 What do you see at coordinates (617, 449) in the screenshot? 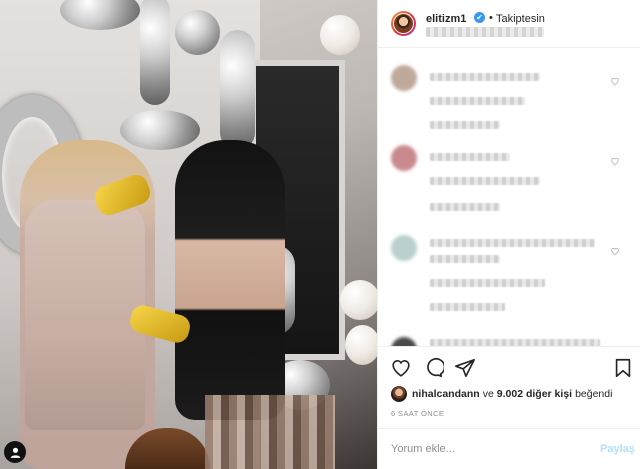
I see `post-comment-button: Paylaş` at bounding box center [617, 449].